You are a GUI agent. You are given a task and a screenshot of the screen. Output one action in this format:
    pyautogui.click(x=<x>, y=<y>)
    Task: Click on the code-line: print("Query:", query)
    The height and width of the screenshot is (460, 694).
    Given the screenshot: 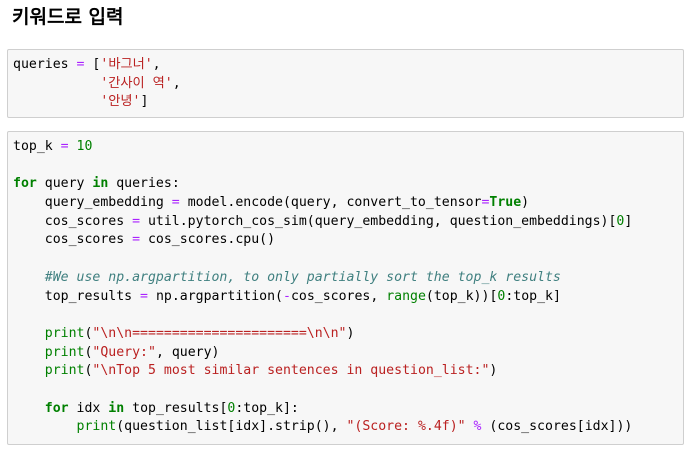 What is the action you would take?
    pyautogui.click(x=348, y=353)
    